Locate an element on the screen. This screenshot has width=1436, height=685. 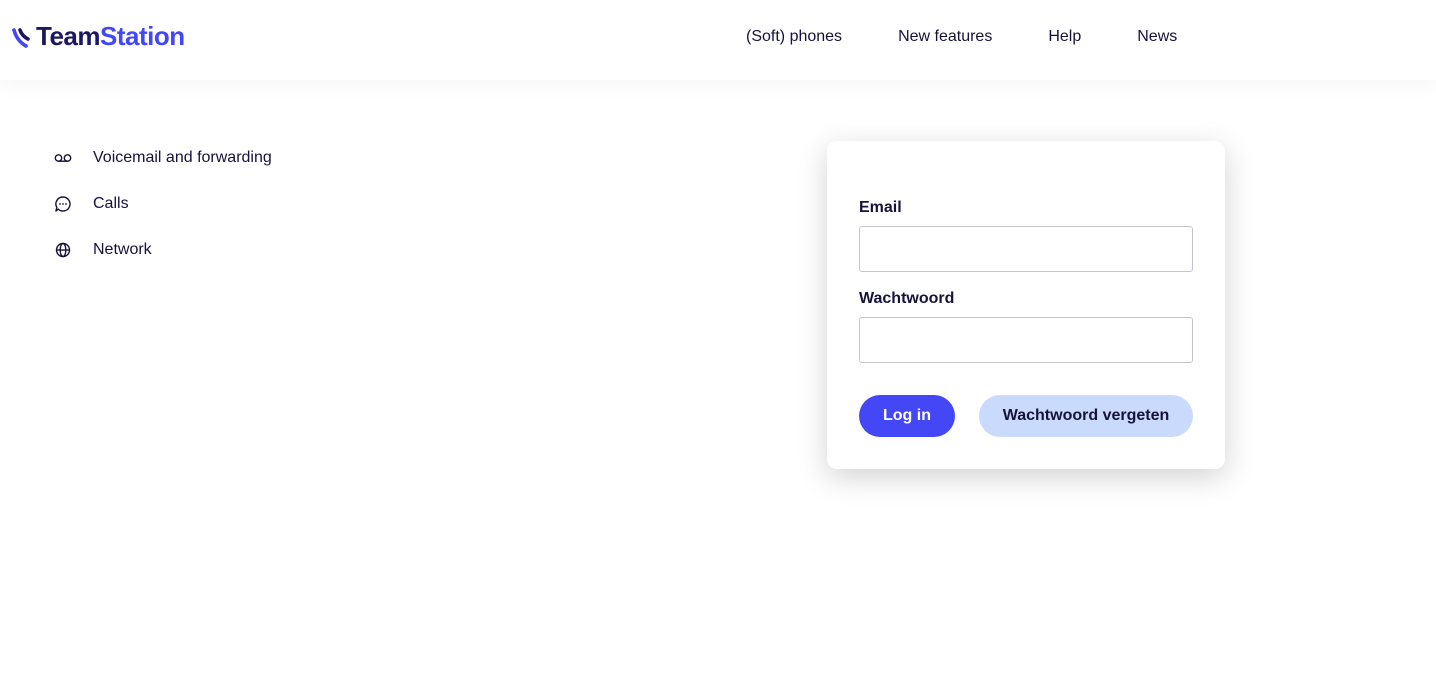
sidebar-item-label: Calls is located at coordinates (111, 203).